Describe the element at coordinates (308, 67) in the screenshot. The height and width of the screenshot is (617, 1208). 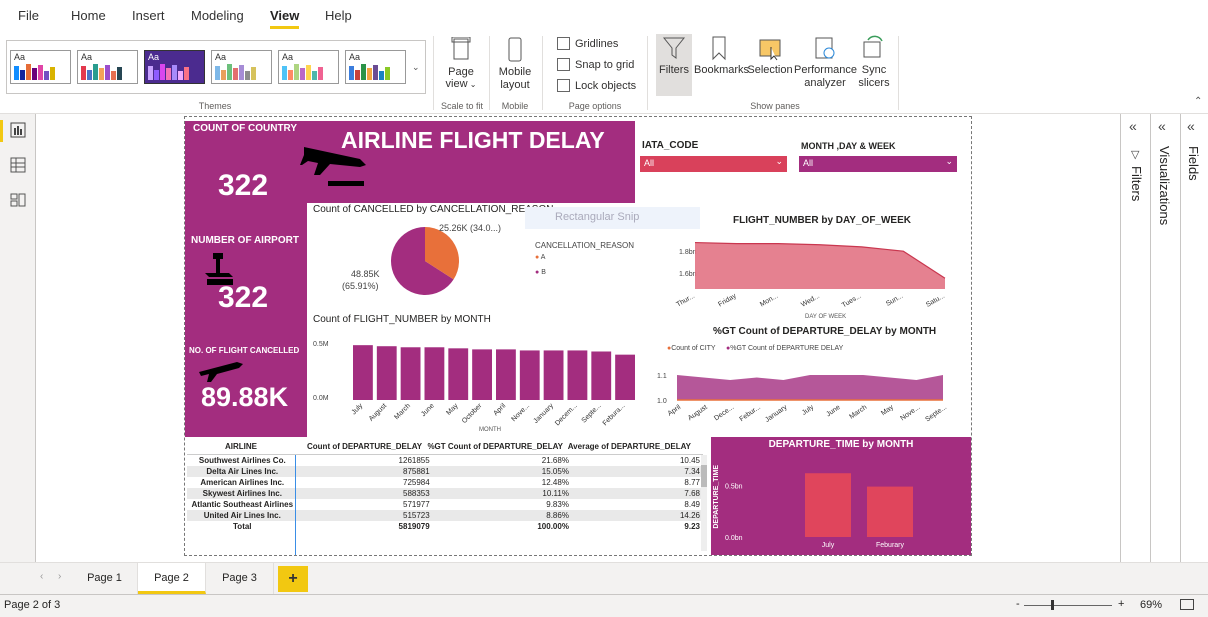
I see `theme-swatch-5: Aa` at that location.